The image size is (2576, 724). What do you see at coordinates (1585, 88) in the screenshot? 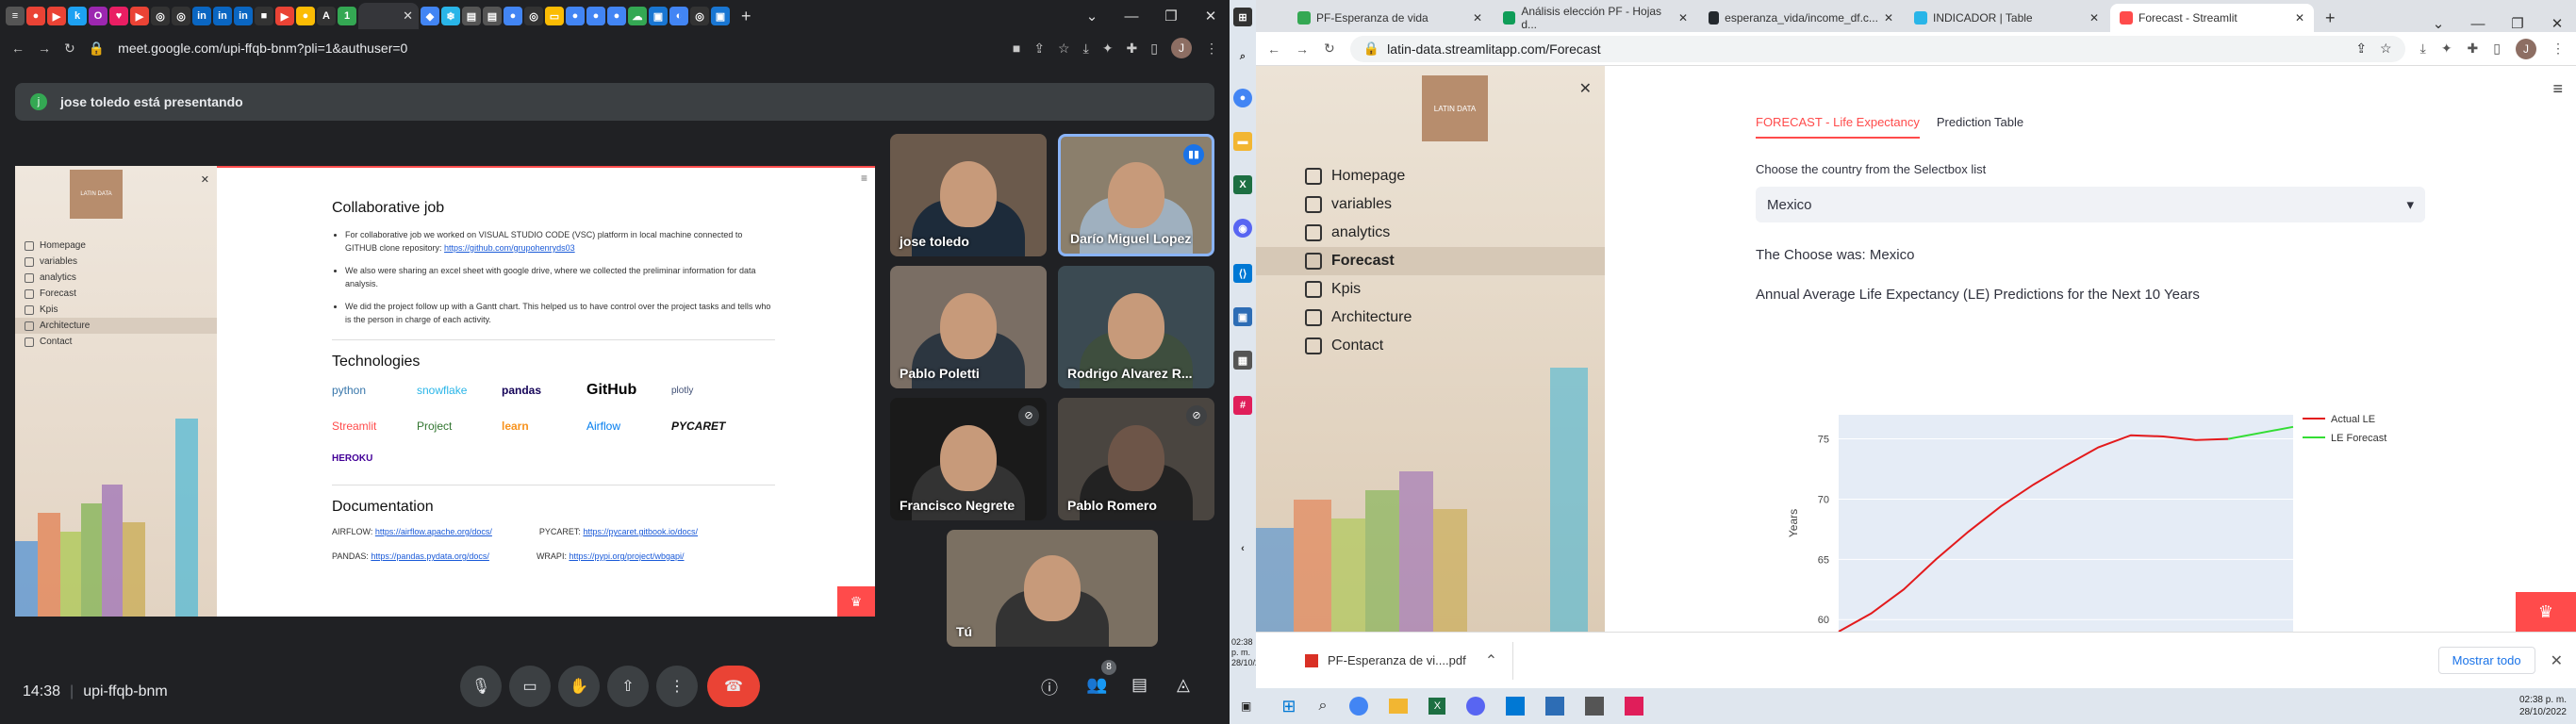
I see `sidebar-close-icon: ✕` at bounding box center [1585, 88].